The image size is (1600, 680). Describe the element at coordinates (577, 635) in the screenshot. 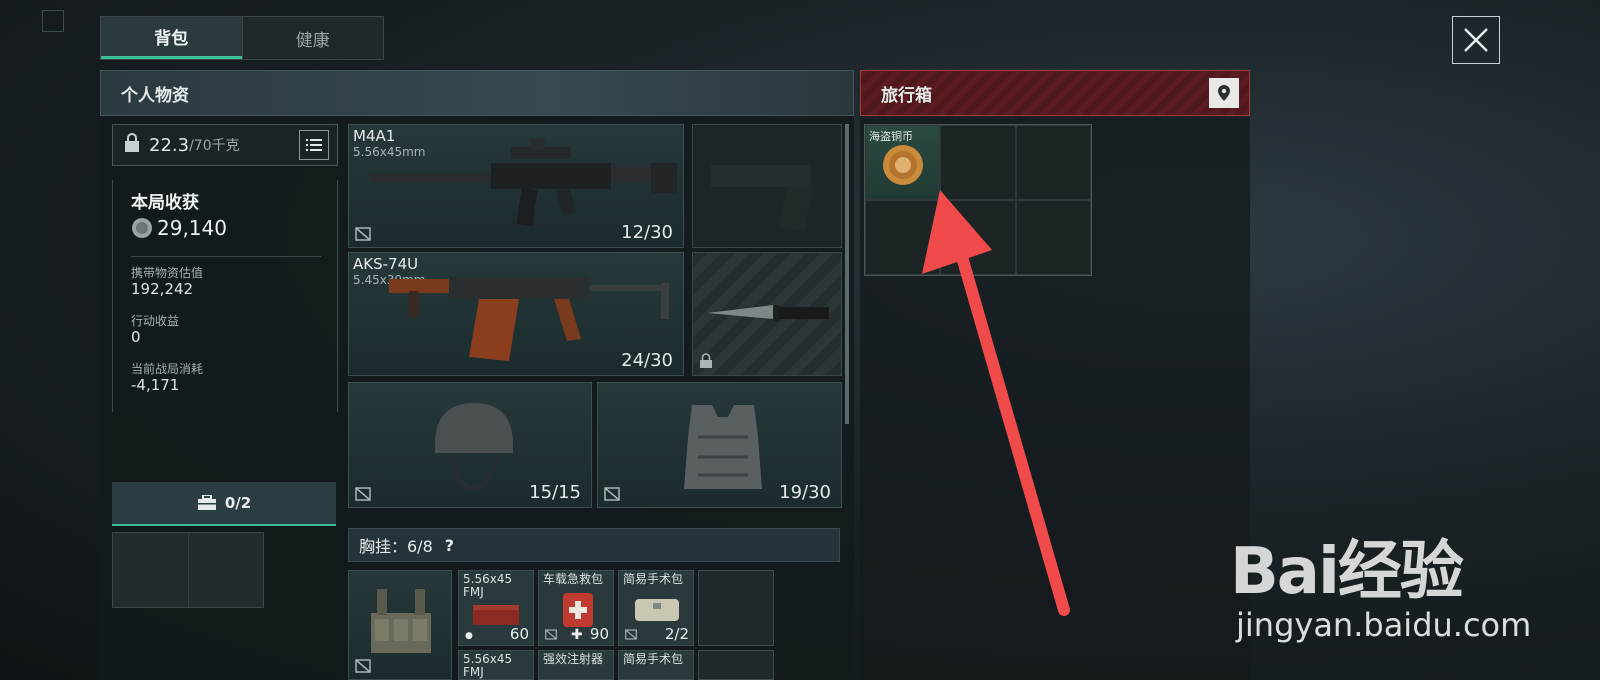

I see `plus-icon: ✚` at that location.